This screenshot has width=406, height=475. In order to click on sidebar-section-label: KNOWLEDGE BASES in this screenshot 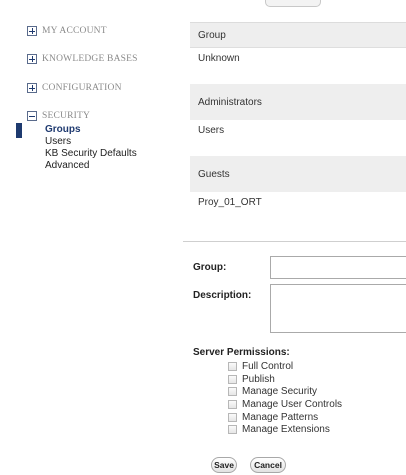, I will do `click(90, 59)`.